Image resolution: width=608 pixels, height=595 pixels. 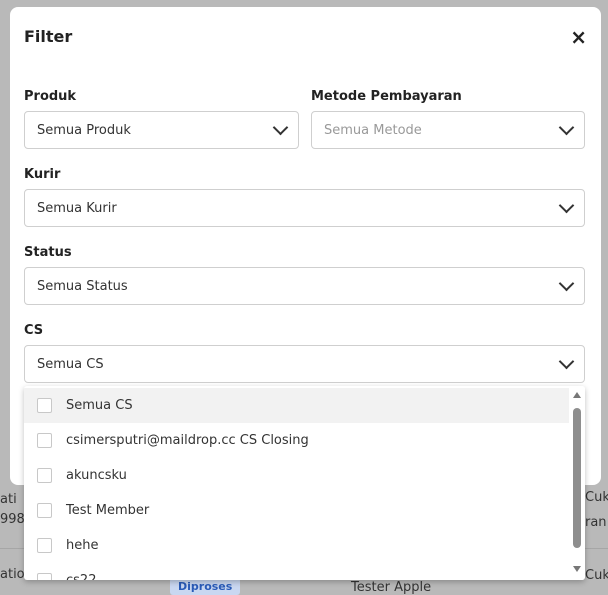 I want to click on cs-option-label: csimersputri@maildrop.cc CS Closing, so click(x=187, y=440).